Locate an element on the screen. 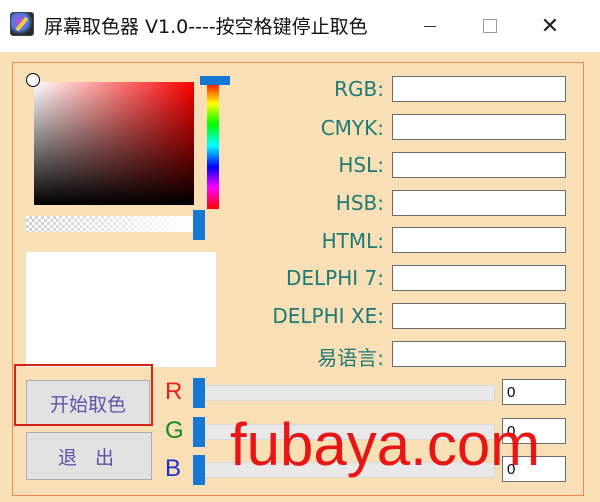 This screenshot has height=502, width=600. hue-slider is located at coordinates (213, 145).